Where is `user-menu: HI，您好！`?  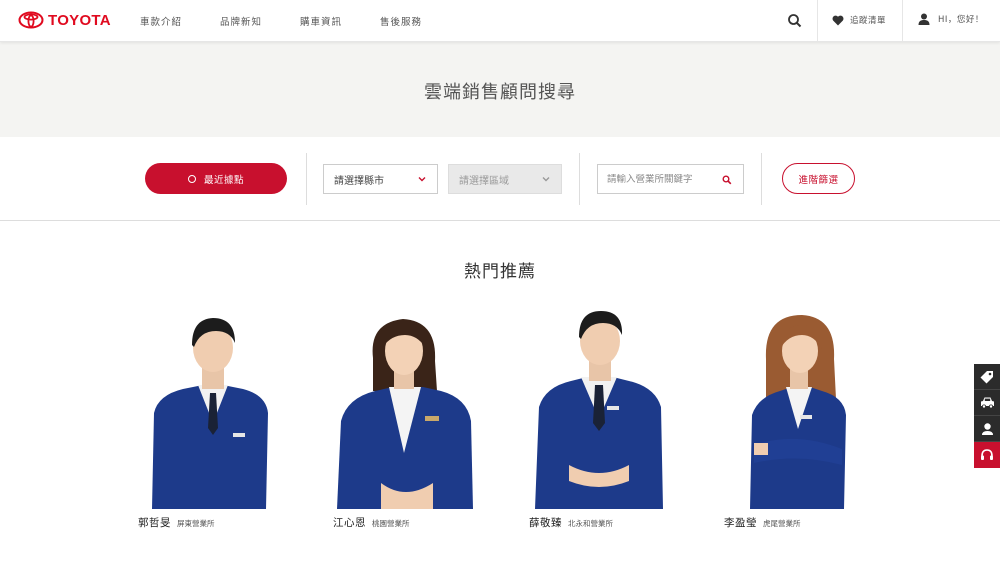
user-menu: HI，您好！ is located at coordinates (951, 19).